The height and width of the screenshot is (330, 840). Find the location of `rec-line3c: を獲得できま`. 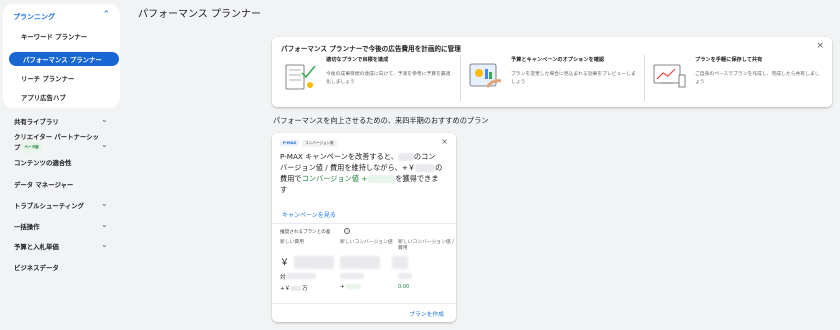

rec-line3c: を獲得できま is located at coordinates (417, 178).